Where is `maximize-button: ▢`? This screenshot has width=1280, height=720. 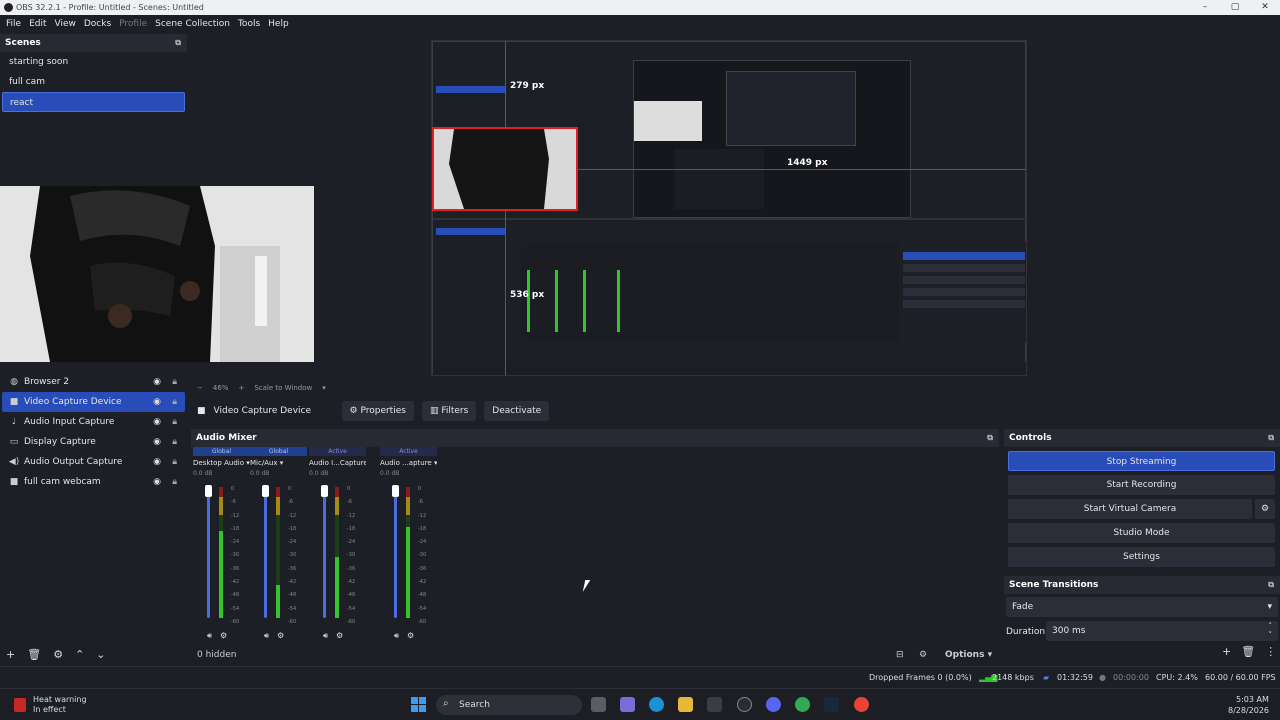
maximize-button: ▢ is located at coordinates (1235, 7).